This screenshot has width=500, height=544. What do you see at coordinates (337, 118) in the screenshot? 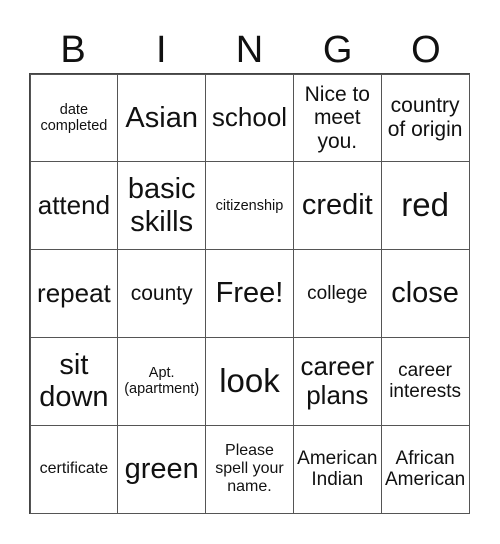
I see `bingo-cell: Nice to meet you.` at bounding box center [337, 118].